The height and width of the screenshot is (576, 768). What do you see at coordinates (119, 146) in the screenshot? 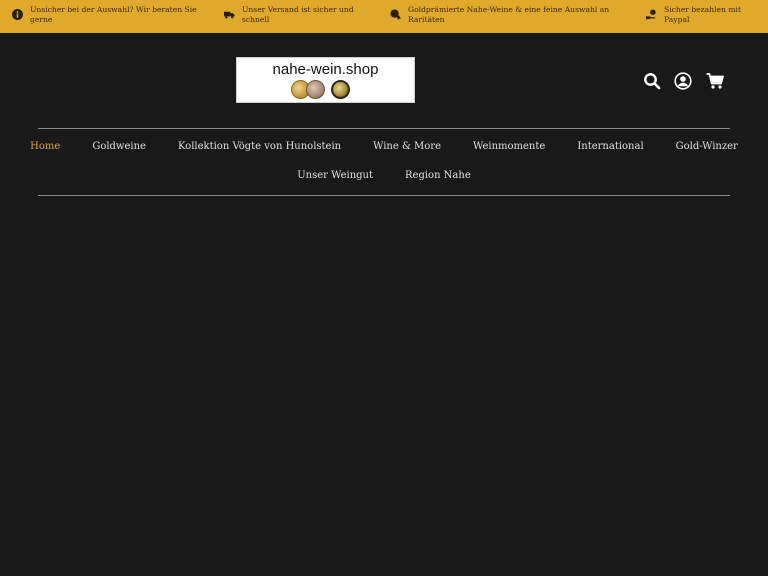
I see `nav-item-goldweine: Goldweine` at bounding box center [119, 146].